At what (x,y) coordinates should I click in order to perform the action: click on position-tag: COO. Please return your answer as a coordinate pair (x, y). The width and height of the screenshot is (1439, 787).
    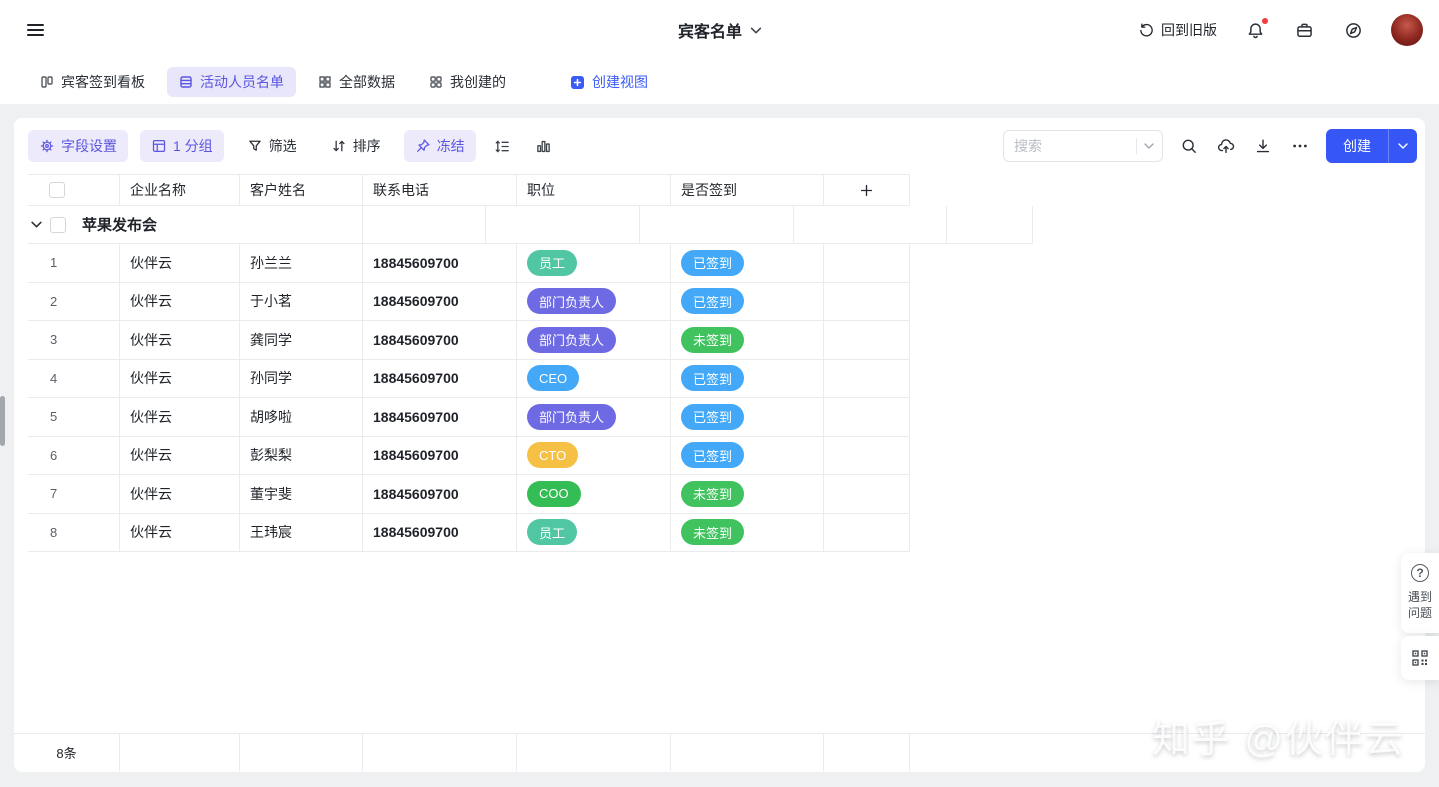
    Looking at the image, I should click on (554, 493).